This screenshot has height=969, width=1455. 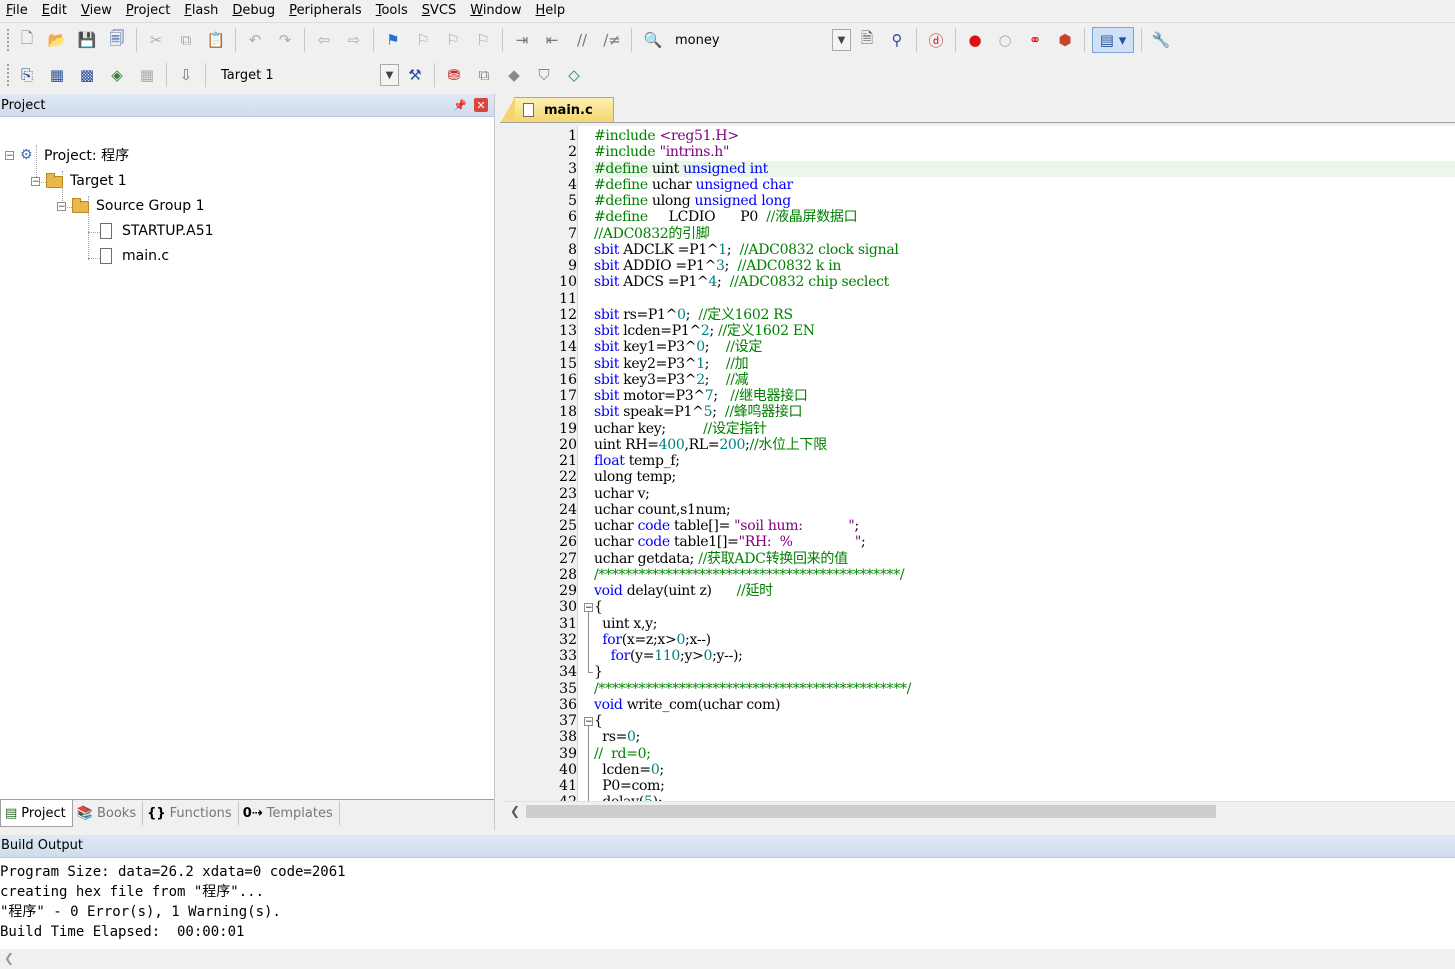 I want to click on manage-components-icon: ⧉, so click(x=484, y=75).